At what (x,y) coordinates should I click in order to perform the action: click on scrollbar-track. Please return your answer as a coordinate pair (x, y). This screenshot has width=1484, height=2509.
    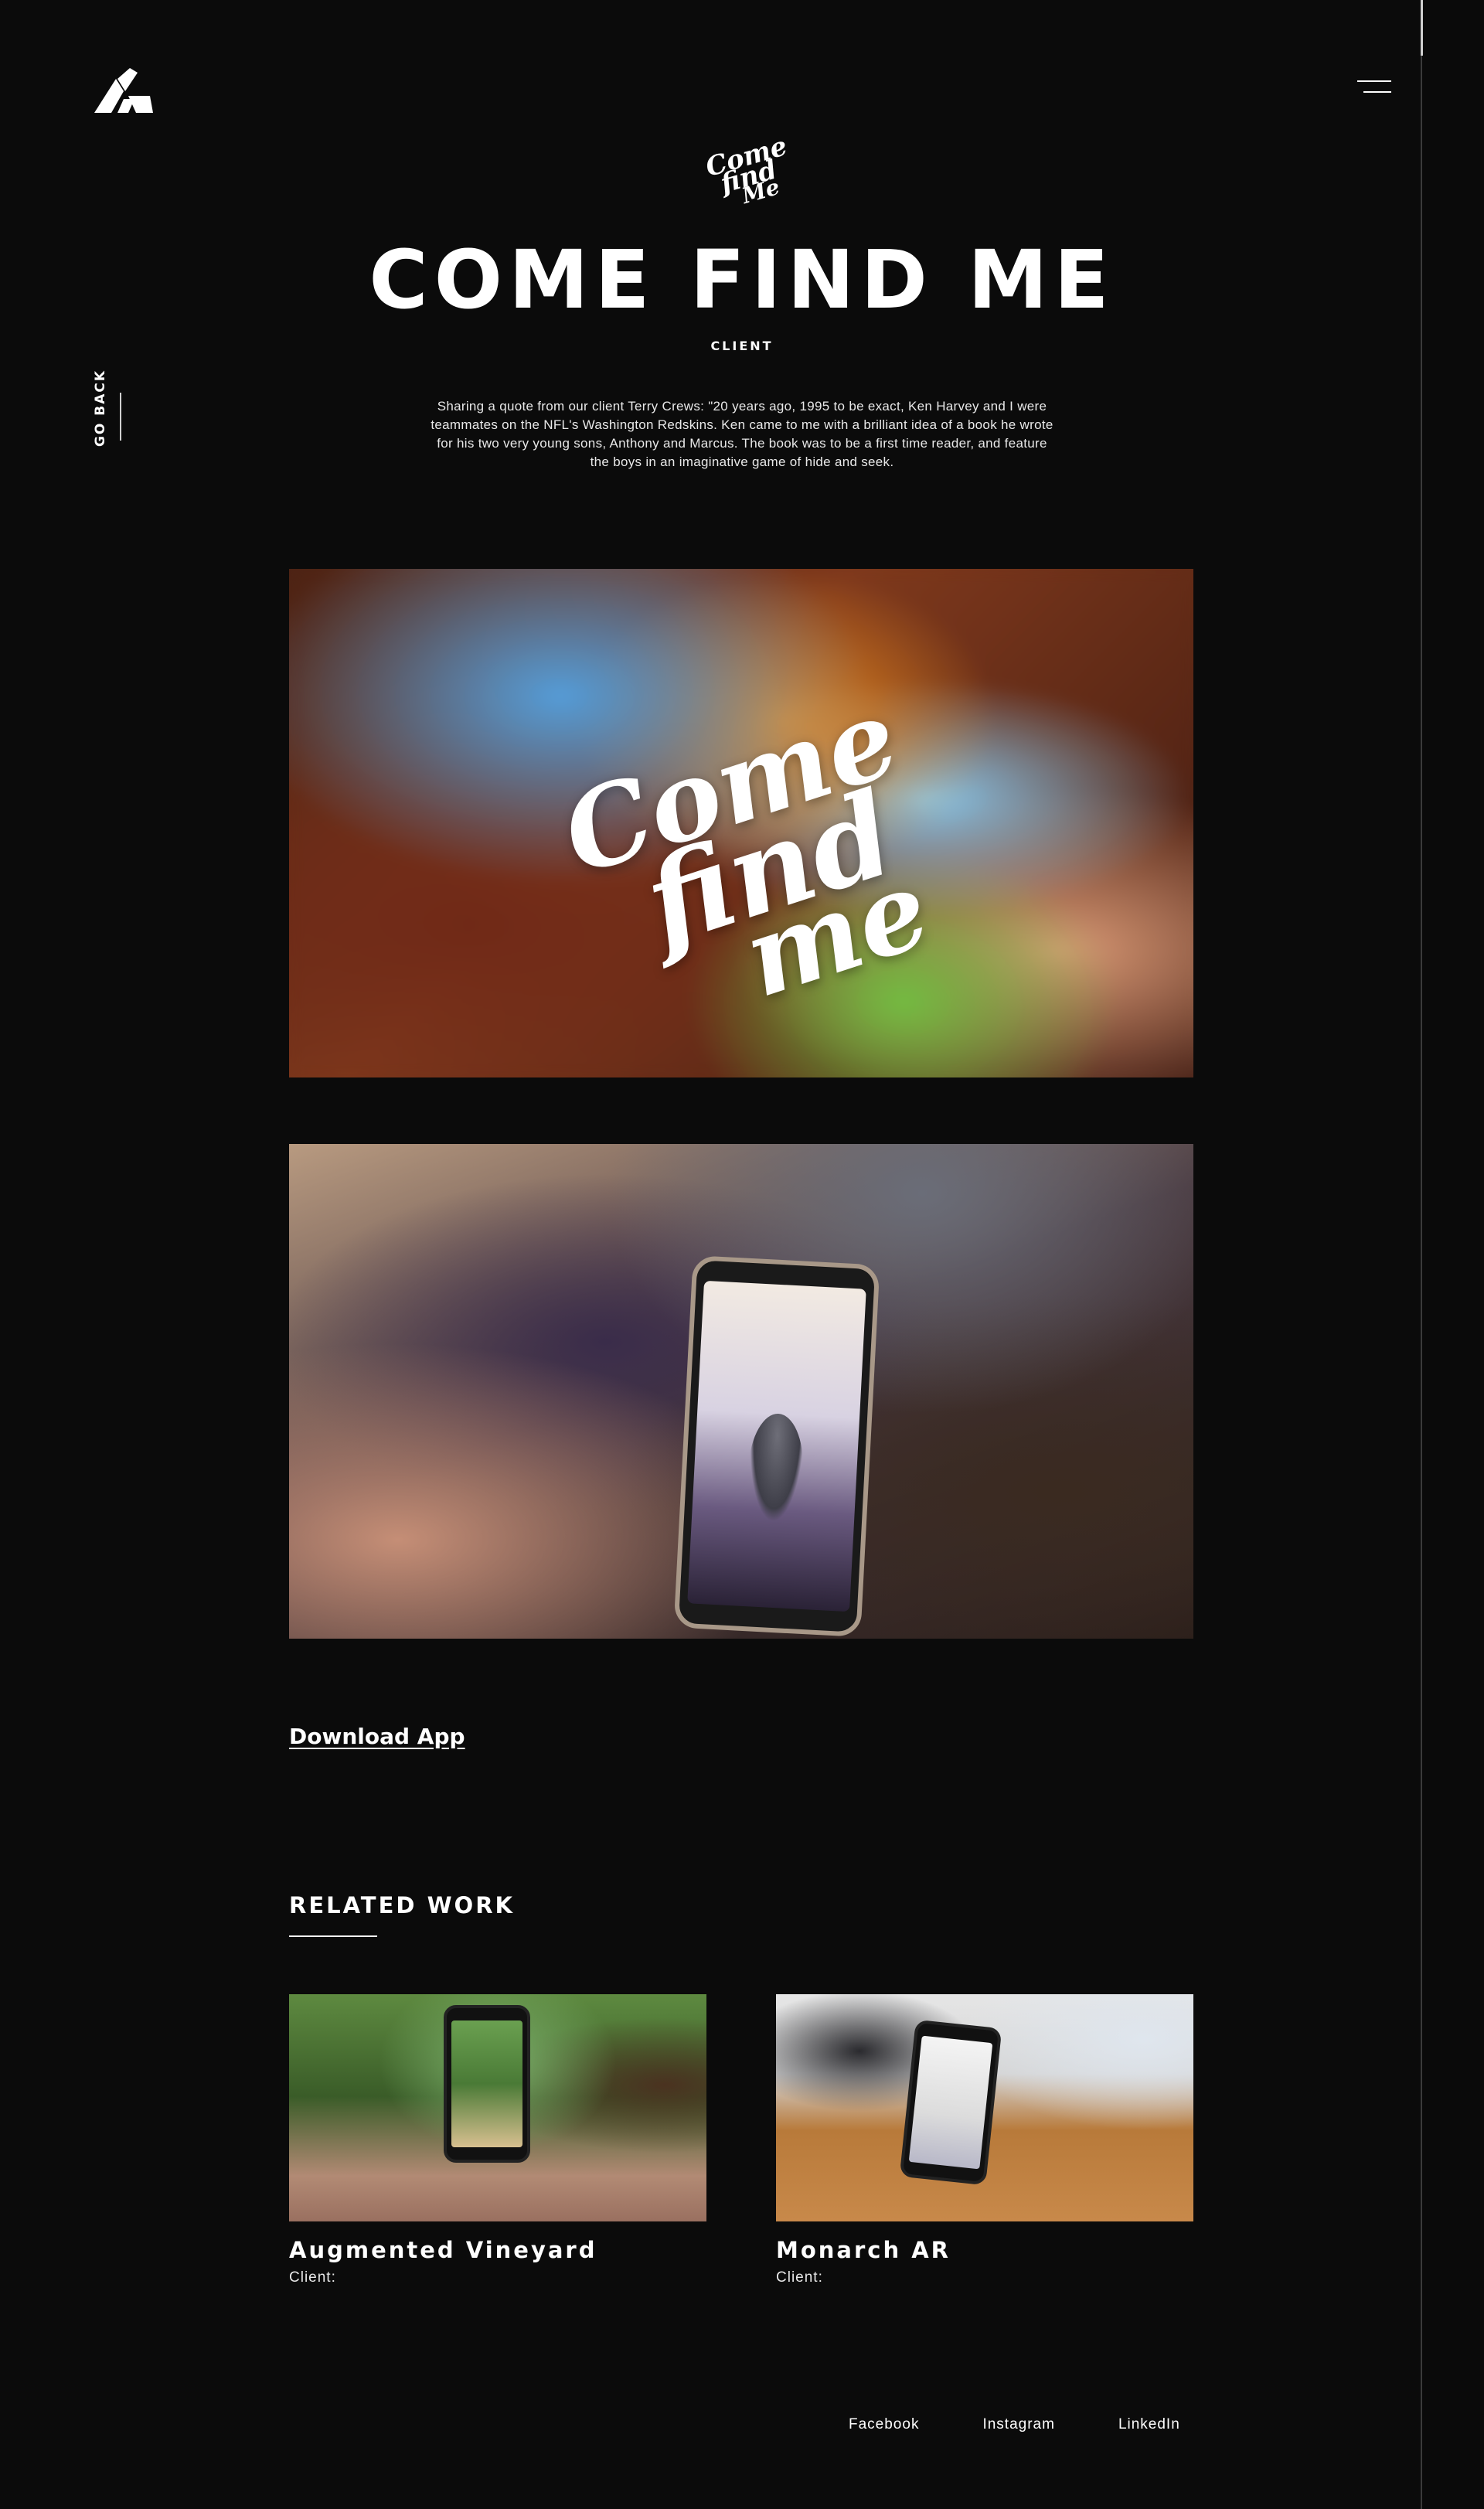
    Looking at the image, I should click on (1452, 1254).